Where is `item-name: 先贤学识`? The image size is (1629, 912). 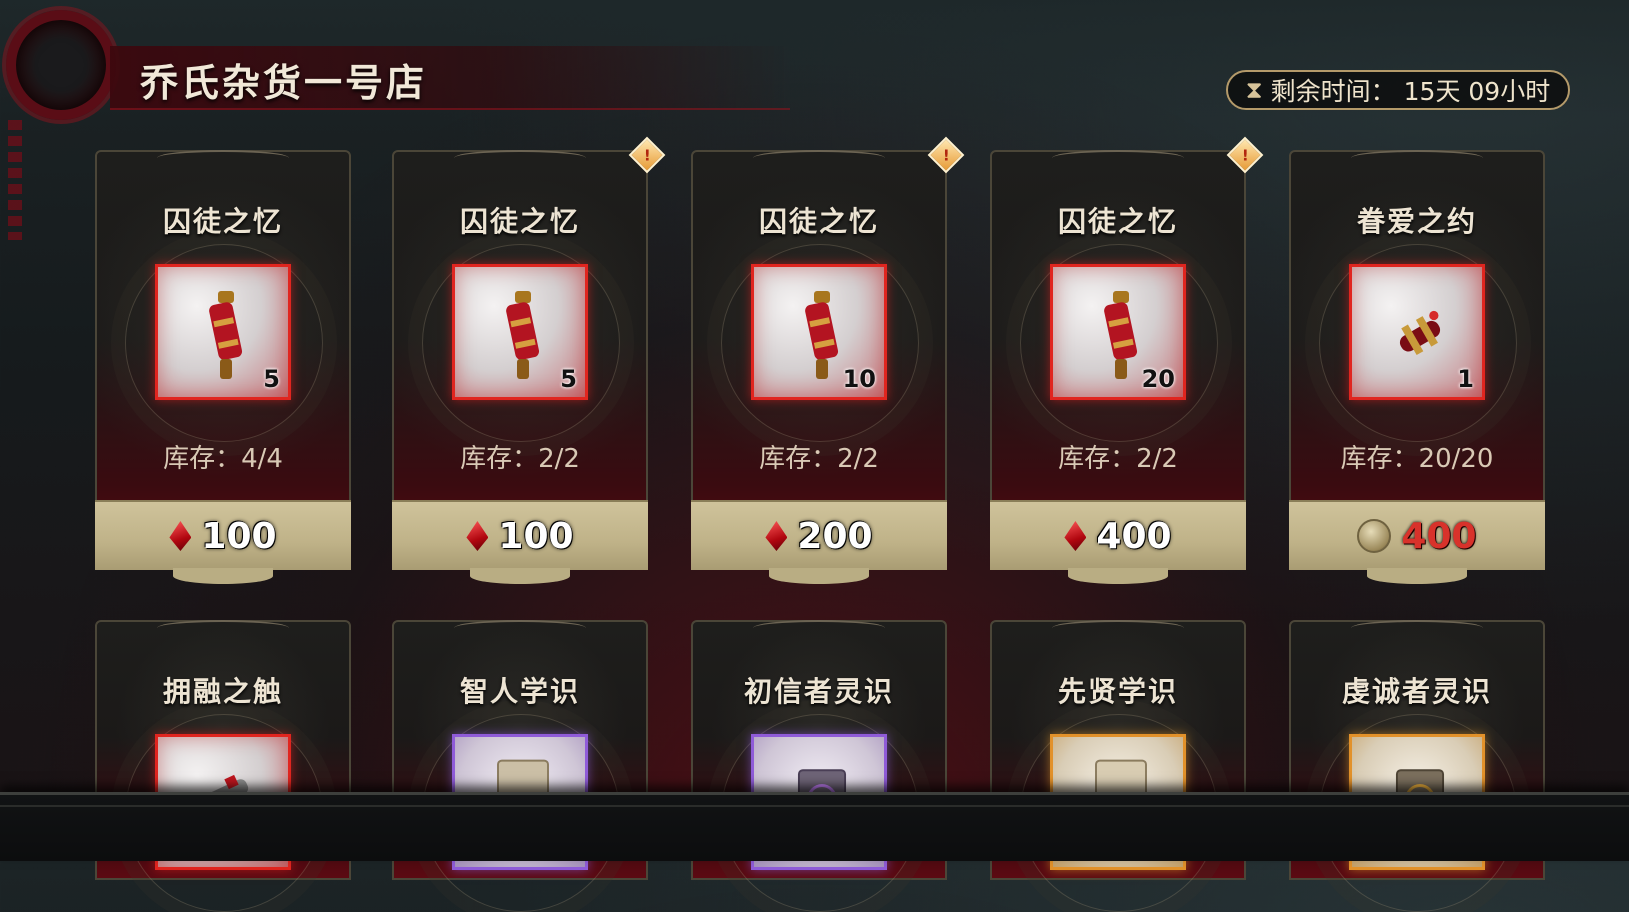 item-name: 先贤学识 is located at coordinates (1117, 691).